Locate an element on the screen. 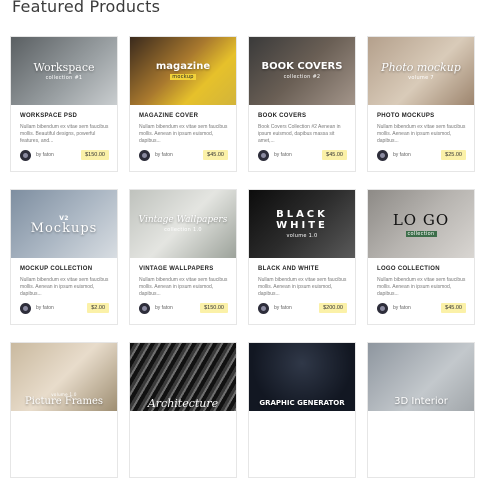  page-title: Featured Products is located at coordinates (86, 8).